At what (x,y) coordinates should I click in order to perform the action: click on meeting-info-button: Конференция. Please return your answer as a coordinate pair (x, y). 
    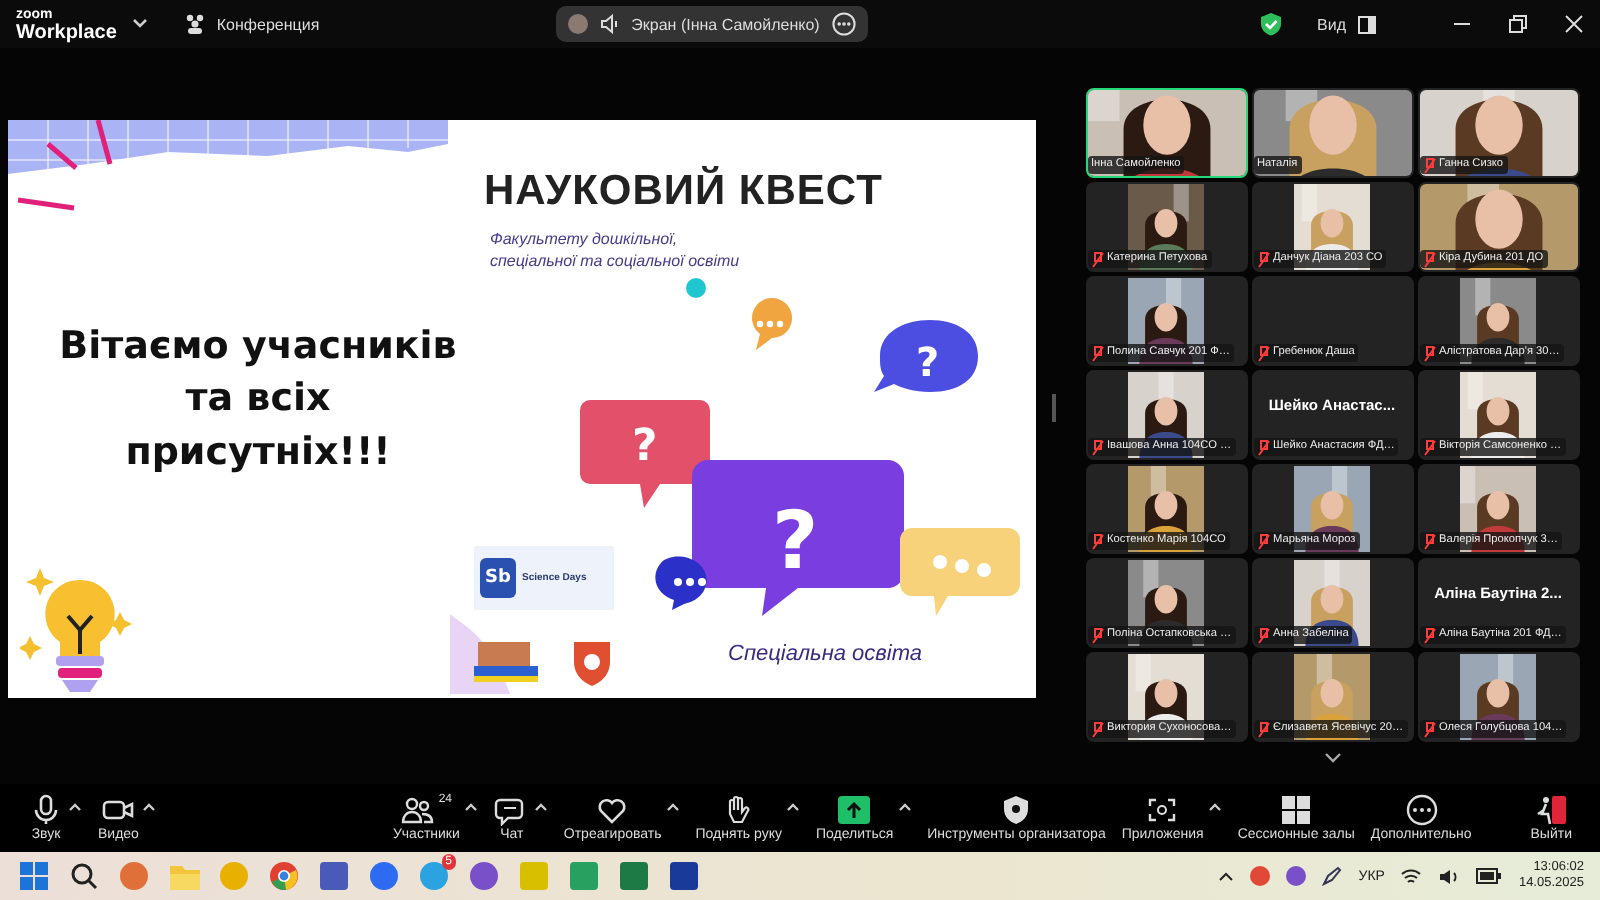
    Looking at the image, I should click on (252, 24).